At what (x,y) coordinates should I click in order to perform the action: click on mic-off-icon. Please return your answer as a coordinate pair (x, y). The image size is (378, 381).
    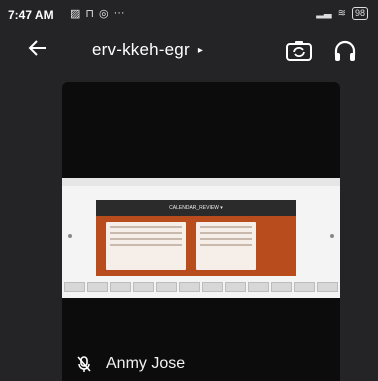
    Looking at the image, I should click on (84, 364).